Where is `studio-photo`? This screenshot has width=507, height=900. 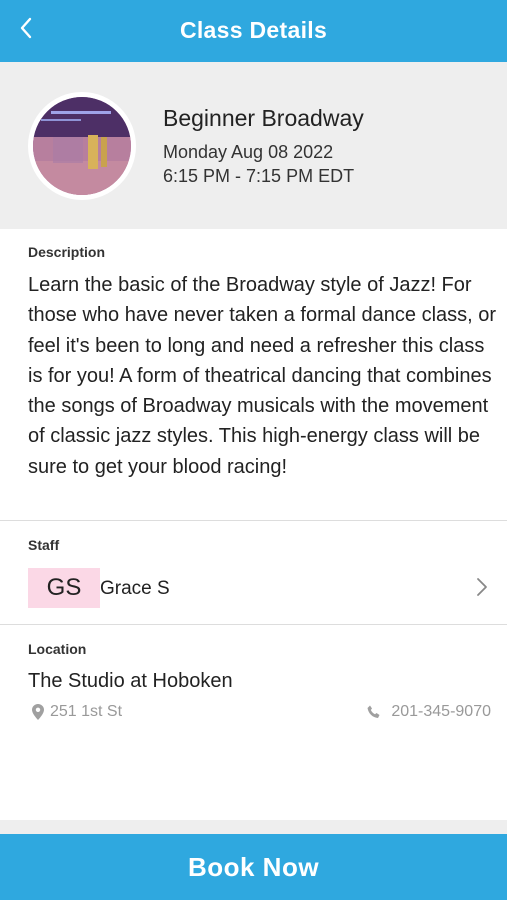
studio-photo is located at coordinates (82, 146).